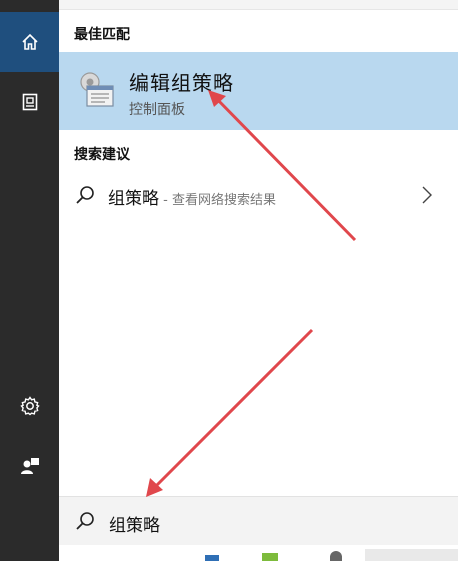 Image resolution: width=458 pixels, height=561 pixels. I want to click on user-button, so click(29, 466).